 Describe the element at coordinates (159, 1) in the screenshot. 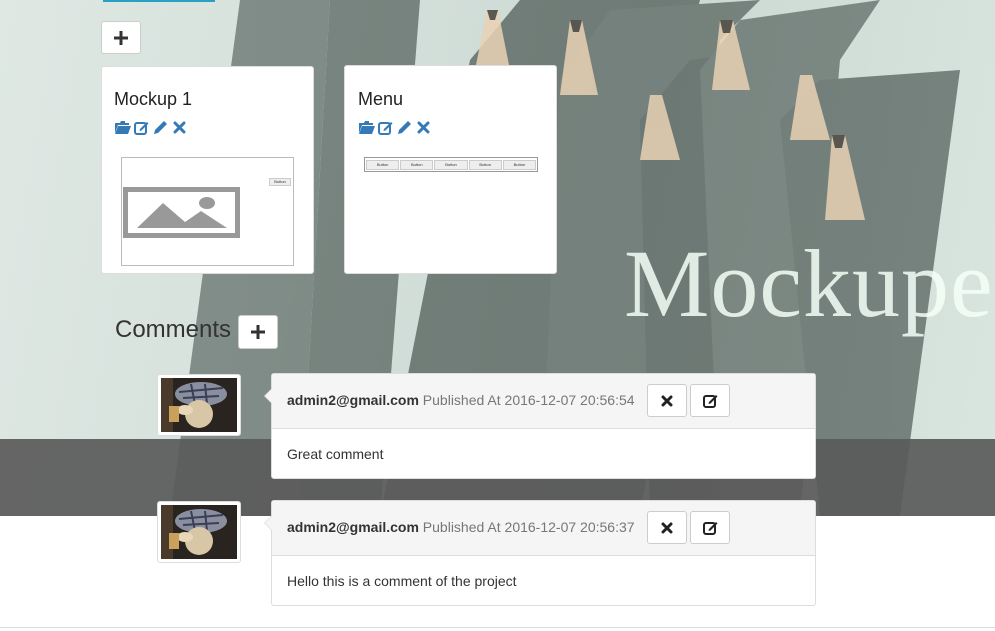

I see `top-tab-underline` at that location.